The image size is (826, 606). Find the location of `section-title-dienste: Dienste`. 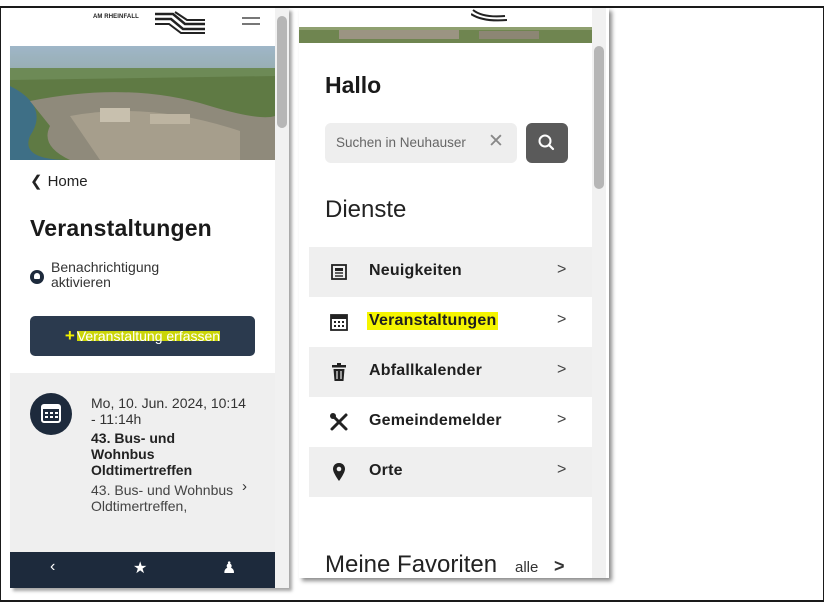

section-title-dienste: Dienste is located at coordinates (366, 209).